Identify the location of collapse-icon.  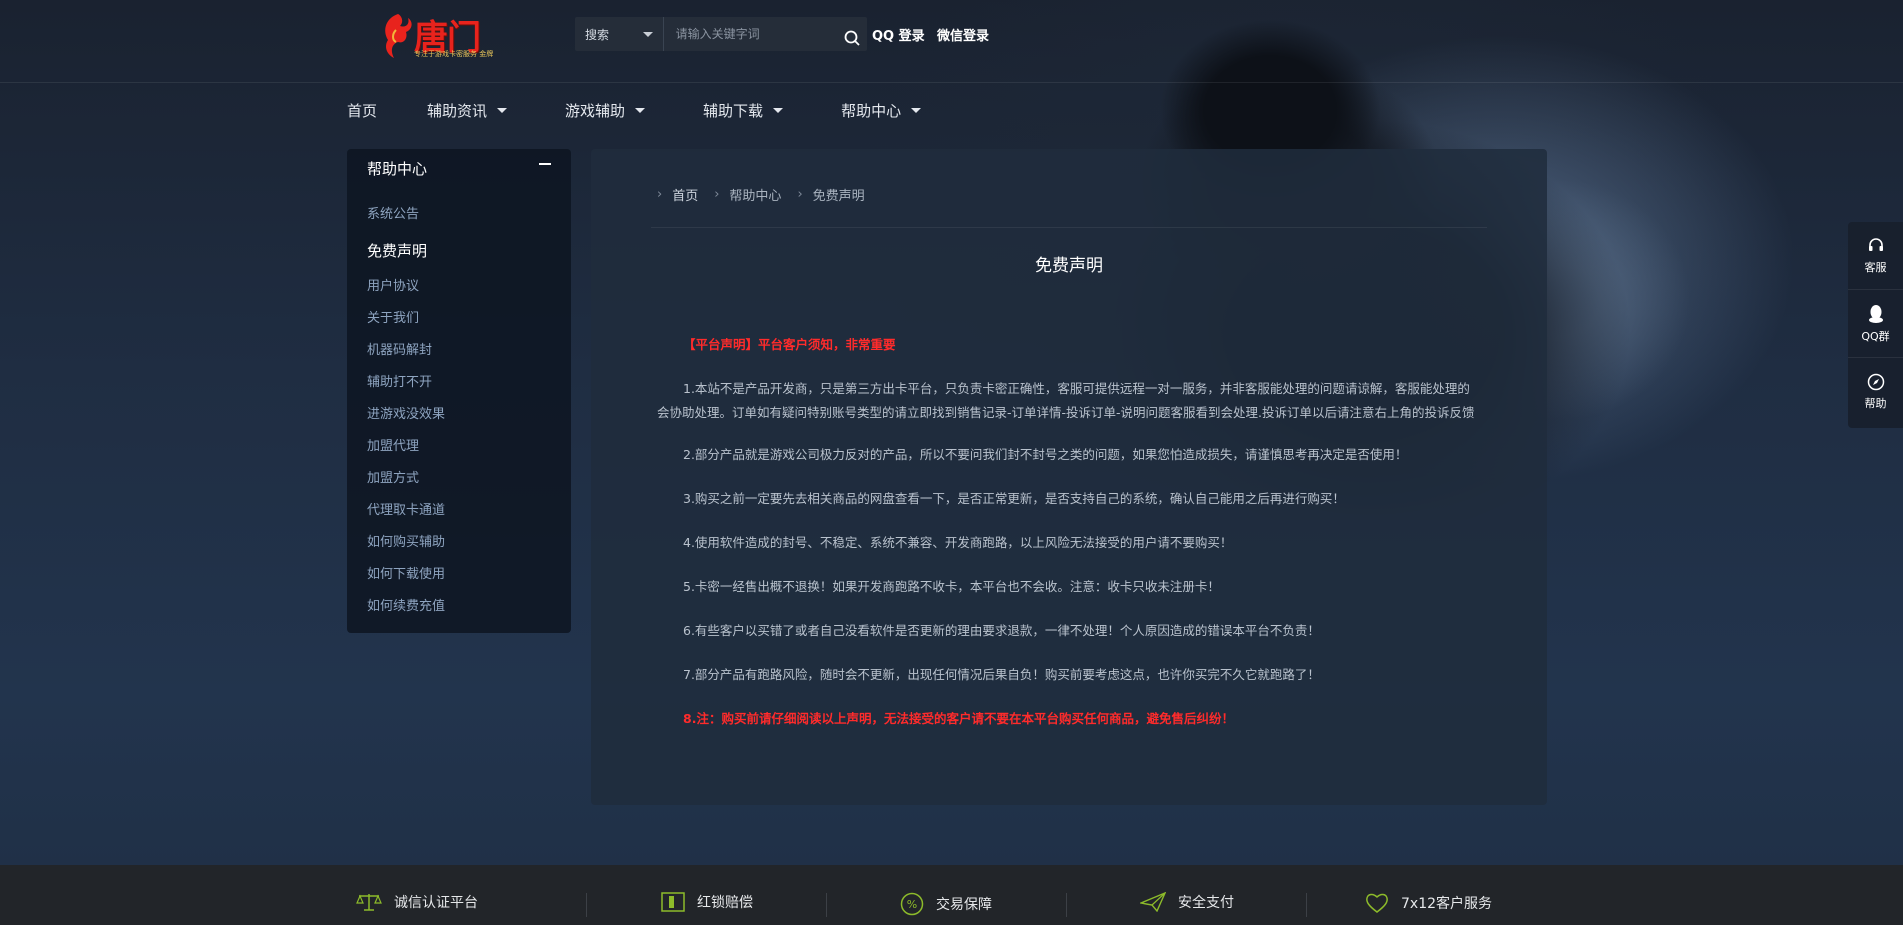
(545, 164).